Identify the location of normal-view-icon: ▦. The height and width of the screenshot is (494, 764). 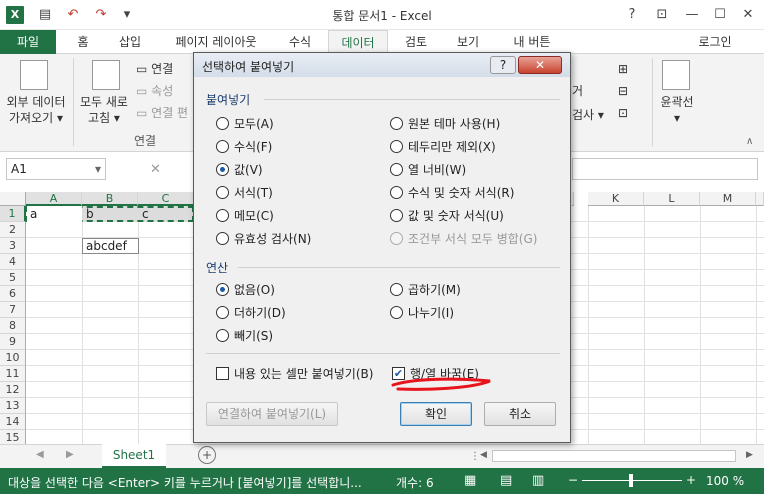
(470, 480).